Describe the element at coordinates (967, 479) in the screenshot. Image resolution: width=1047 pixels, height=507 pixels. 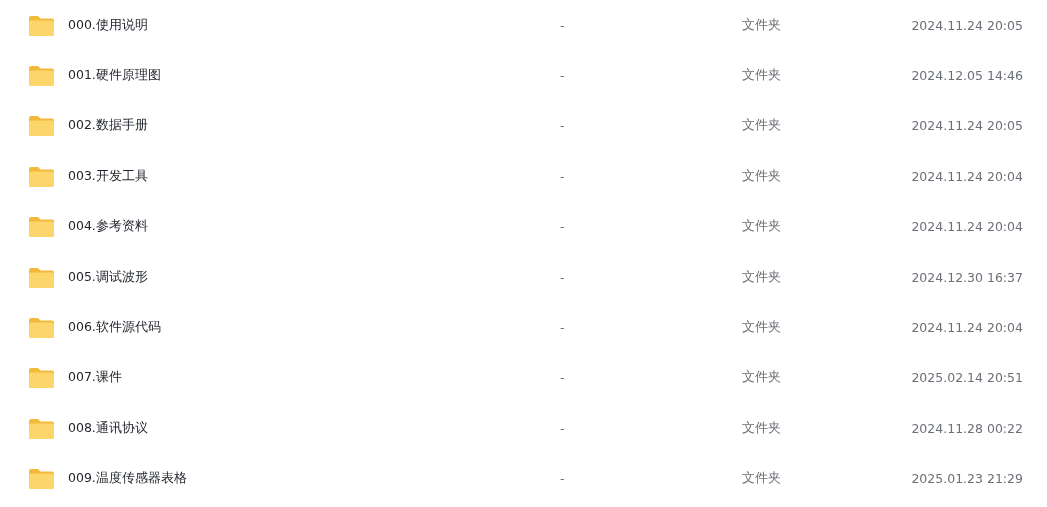
I see `modified-date: 2025.01.23 21:29` at that location.